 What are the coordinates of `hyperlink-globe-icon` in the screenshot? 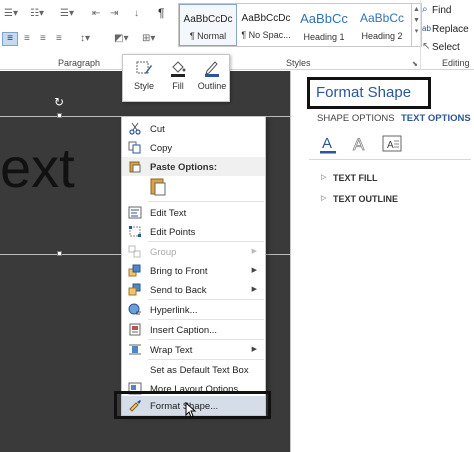 It's located at (134, 309).